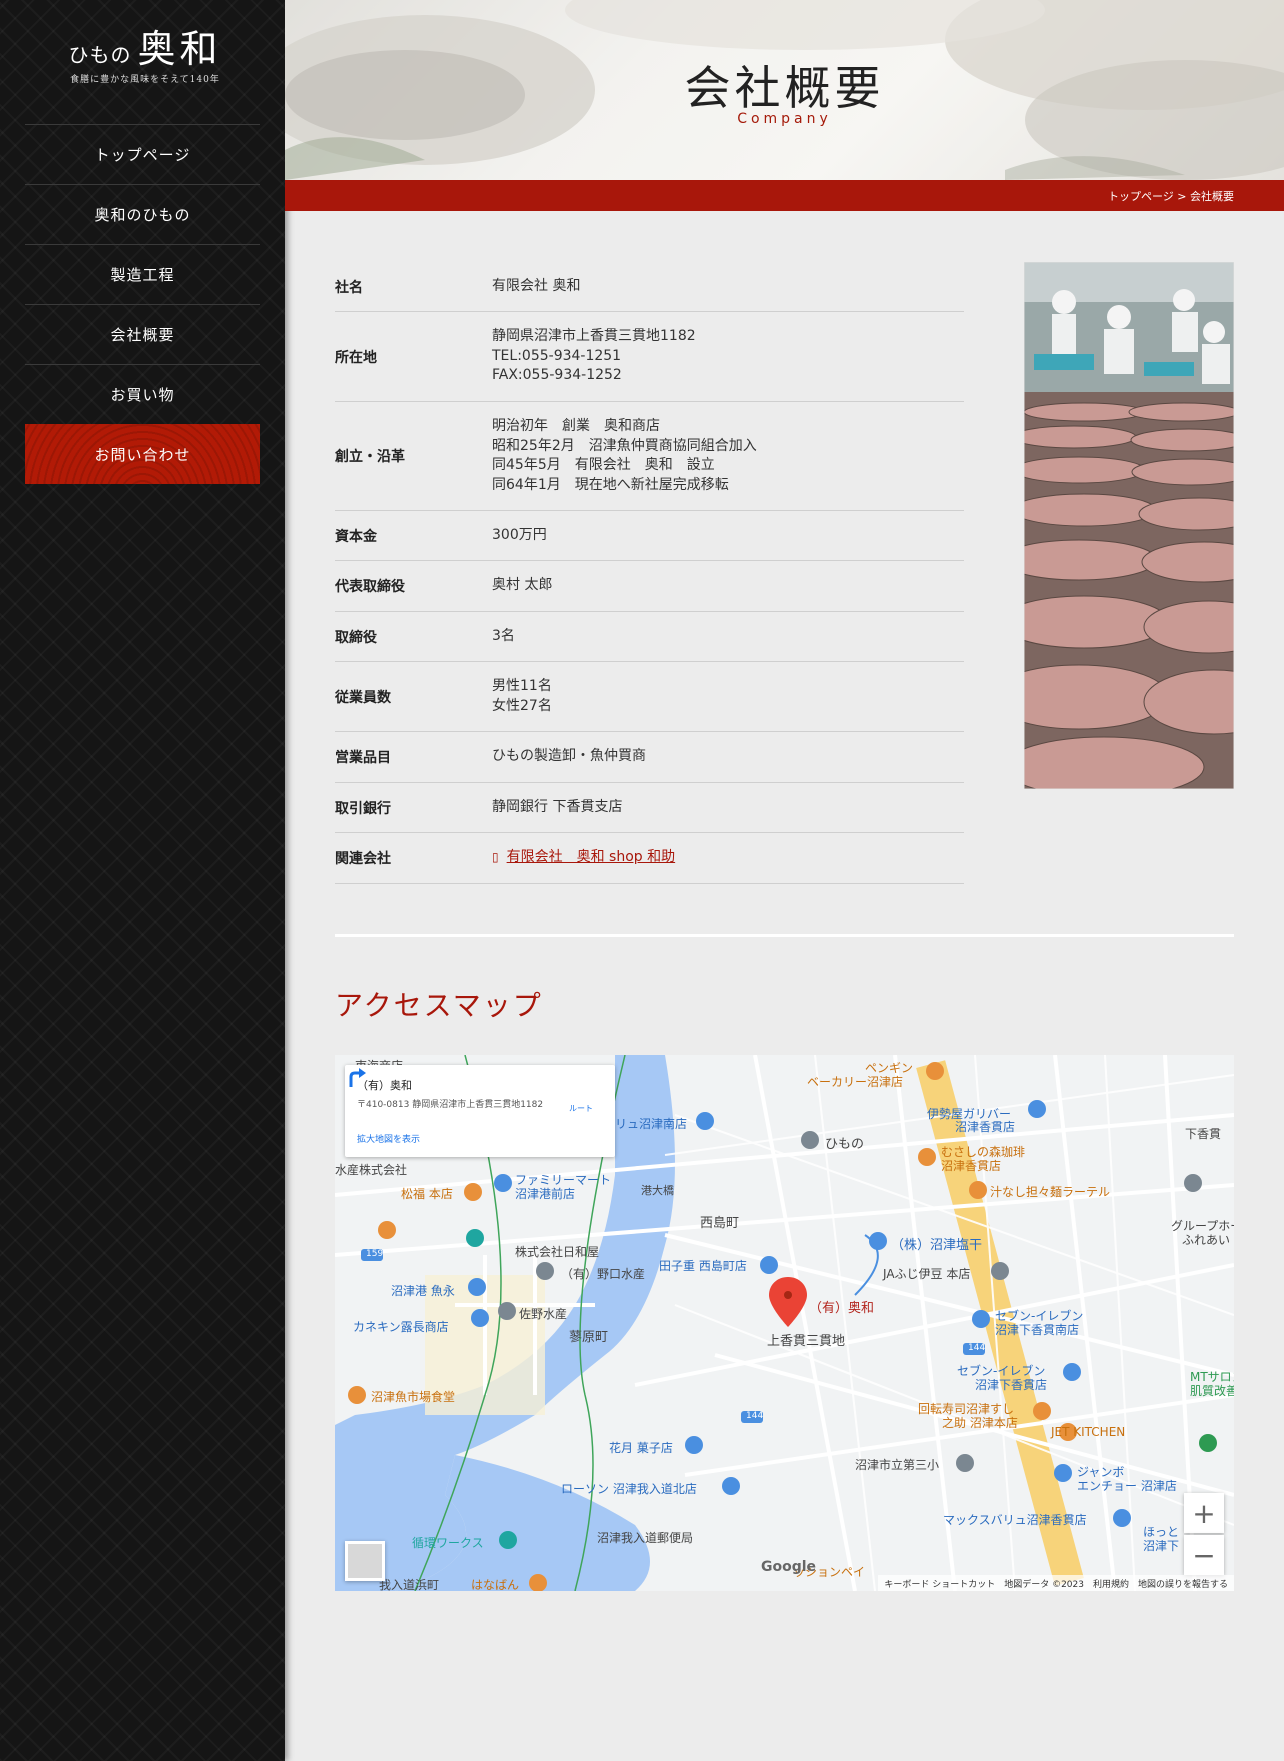  What do you see at coordinates (142, 454) in the screenshot?
I see `contact-button: お問い合わせ` at bounding box center [142, 454].